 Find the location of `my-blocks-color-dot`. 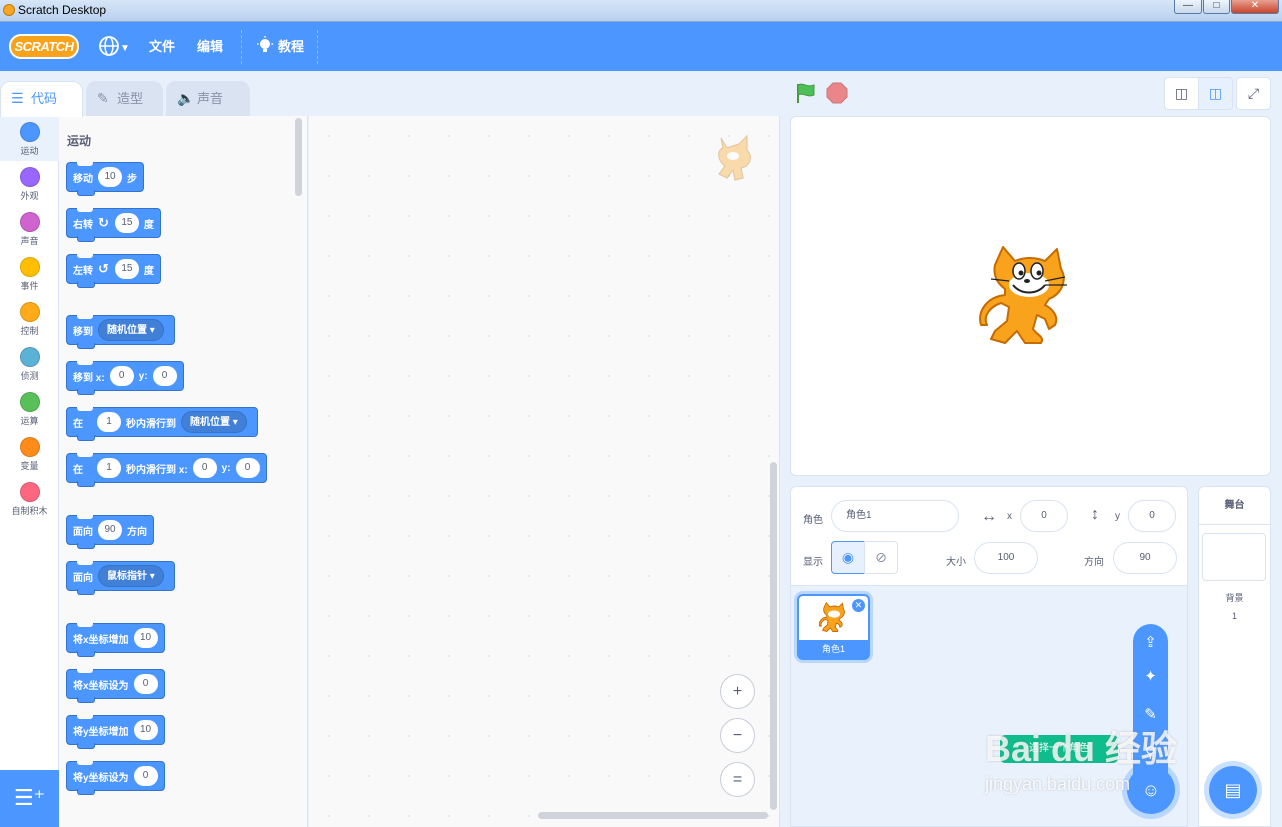

my-blocks-color-dot is located at coordinates (29, 492).